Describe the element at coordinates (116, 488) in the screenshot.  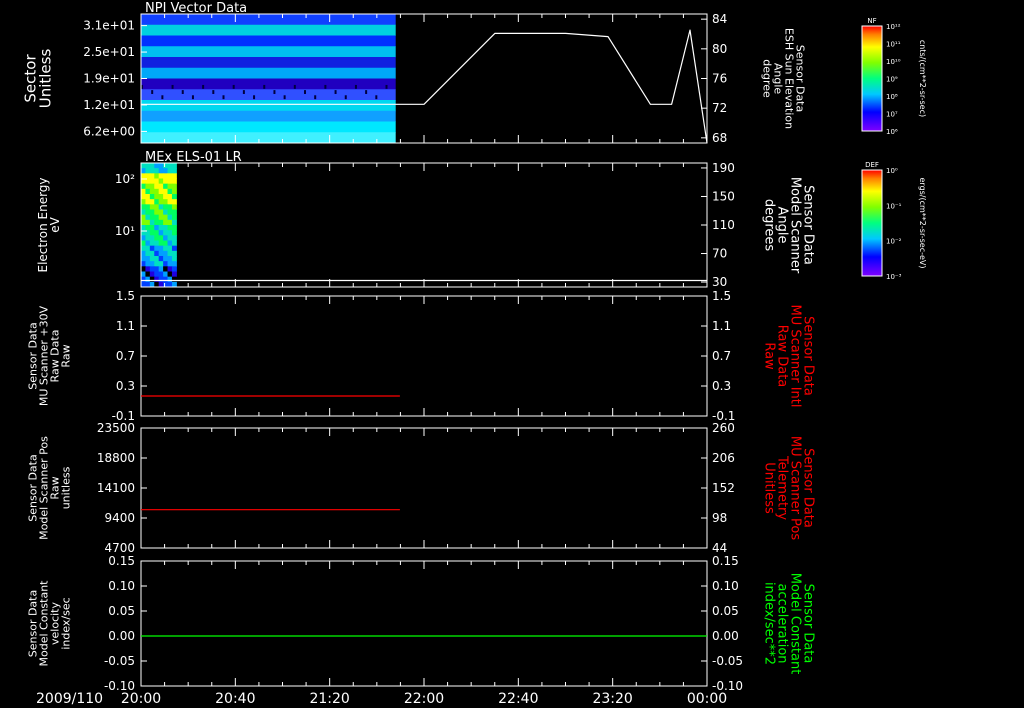
I see `y-tick-label: 14100` at that location.